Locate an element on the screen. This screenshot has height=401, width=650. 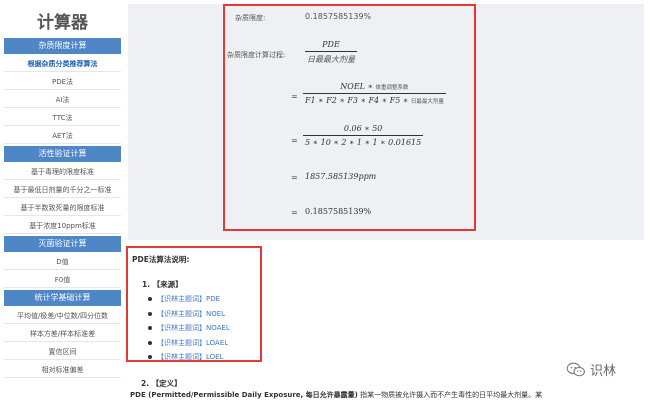
source-link: 【识林主题词】LOEL is located at coordinates (189, 357).